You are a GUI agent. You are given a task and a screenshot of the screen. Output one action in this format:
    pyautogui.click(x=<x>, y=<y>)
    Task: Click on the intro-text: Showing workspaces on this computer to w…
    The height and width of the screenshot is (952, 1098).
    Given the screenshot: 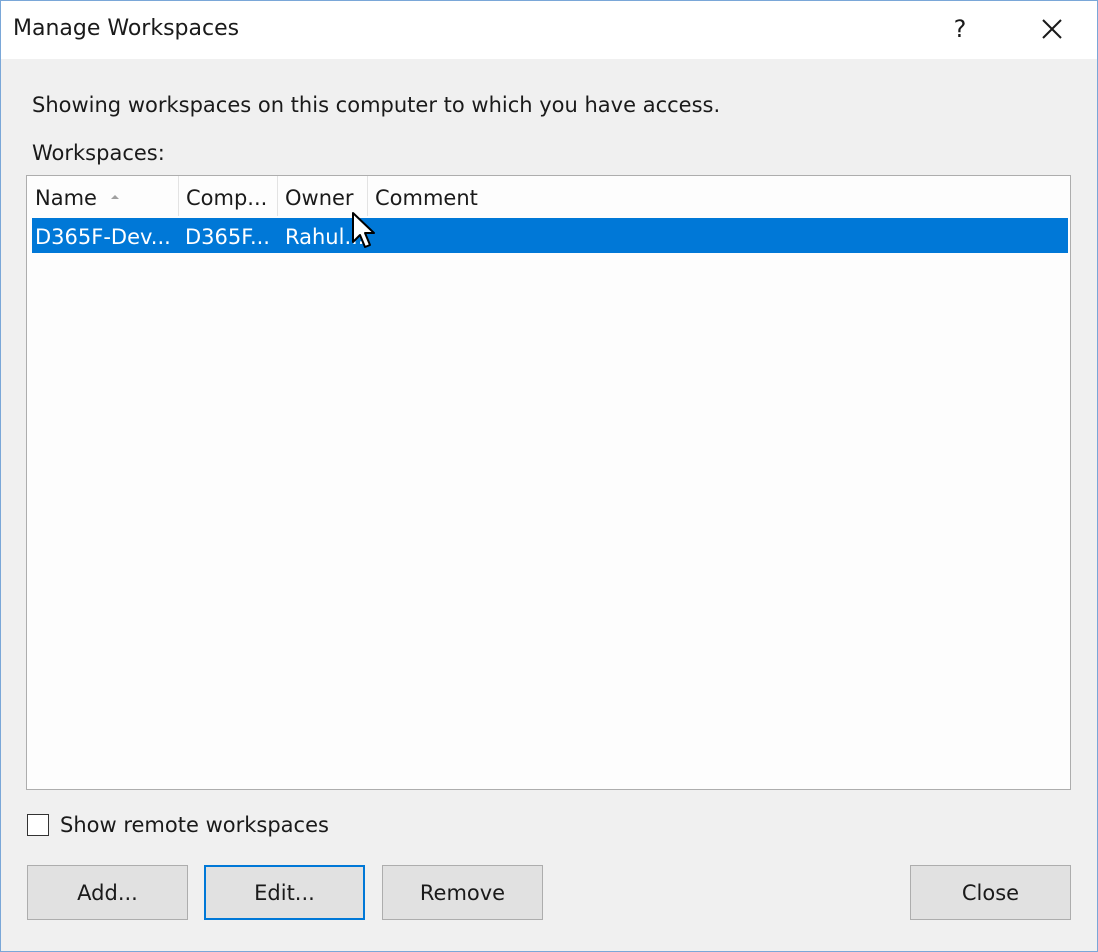 What is the action you would take?
    pyautogui.click(x=376, y=105)
    